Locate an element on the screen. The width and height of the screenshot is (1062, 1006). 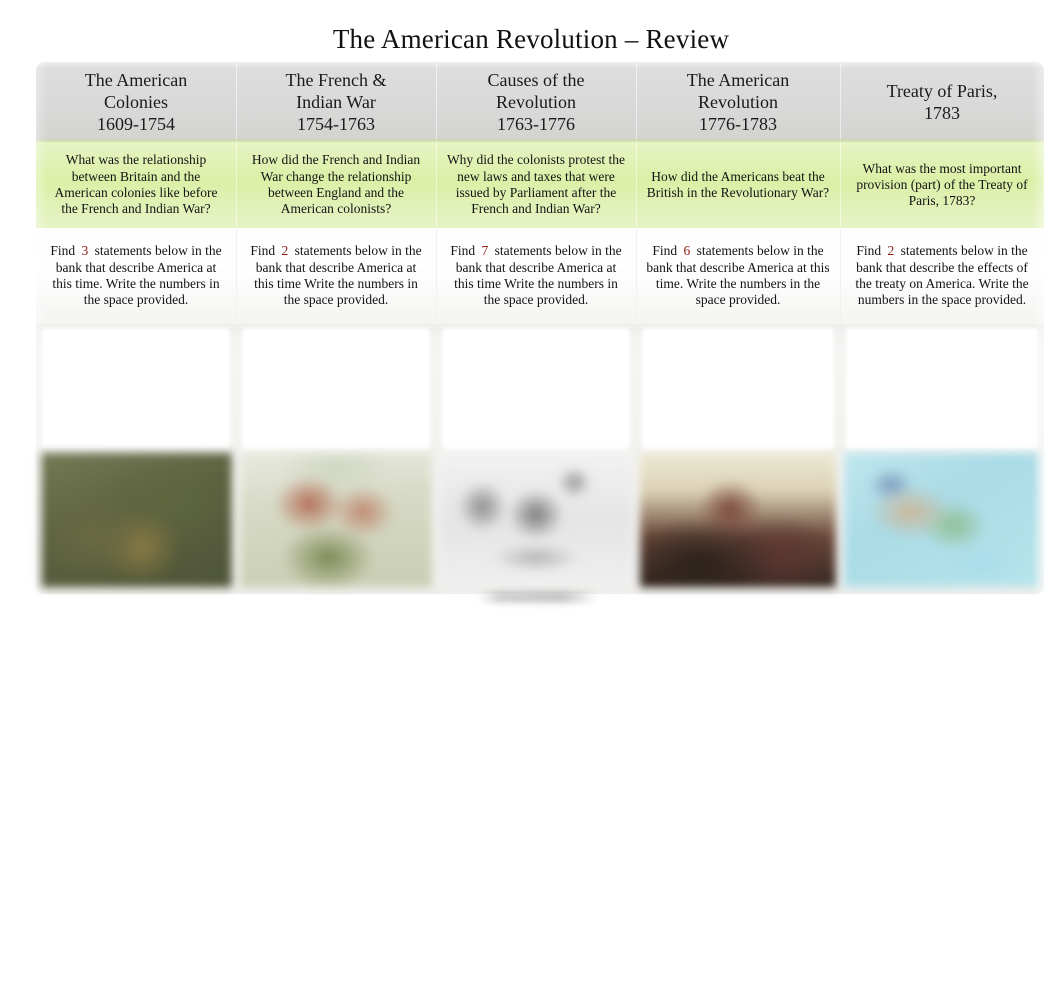
statement-count: 7 is located at coordinates (485, 251).